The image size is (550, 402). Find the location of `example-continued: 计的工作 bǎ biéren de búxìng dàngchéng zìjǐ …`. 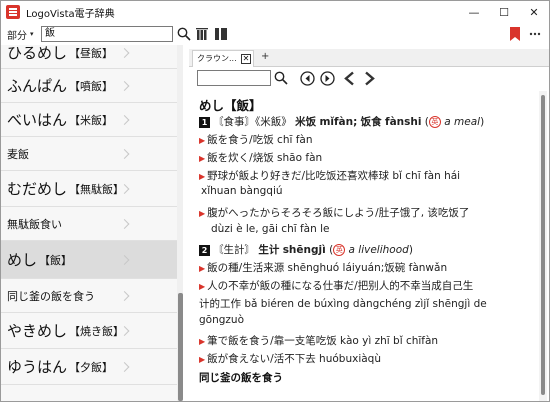

example-continued: 计的工作 bǎ biéren de búxìng dàngchéng zìjǐ … is located at coordinates (343, 303).